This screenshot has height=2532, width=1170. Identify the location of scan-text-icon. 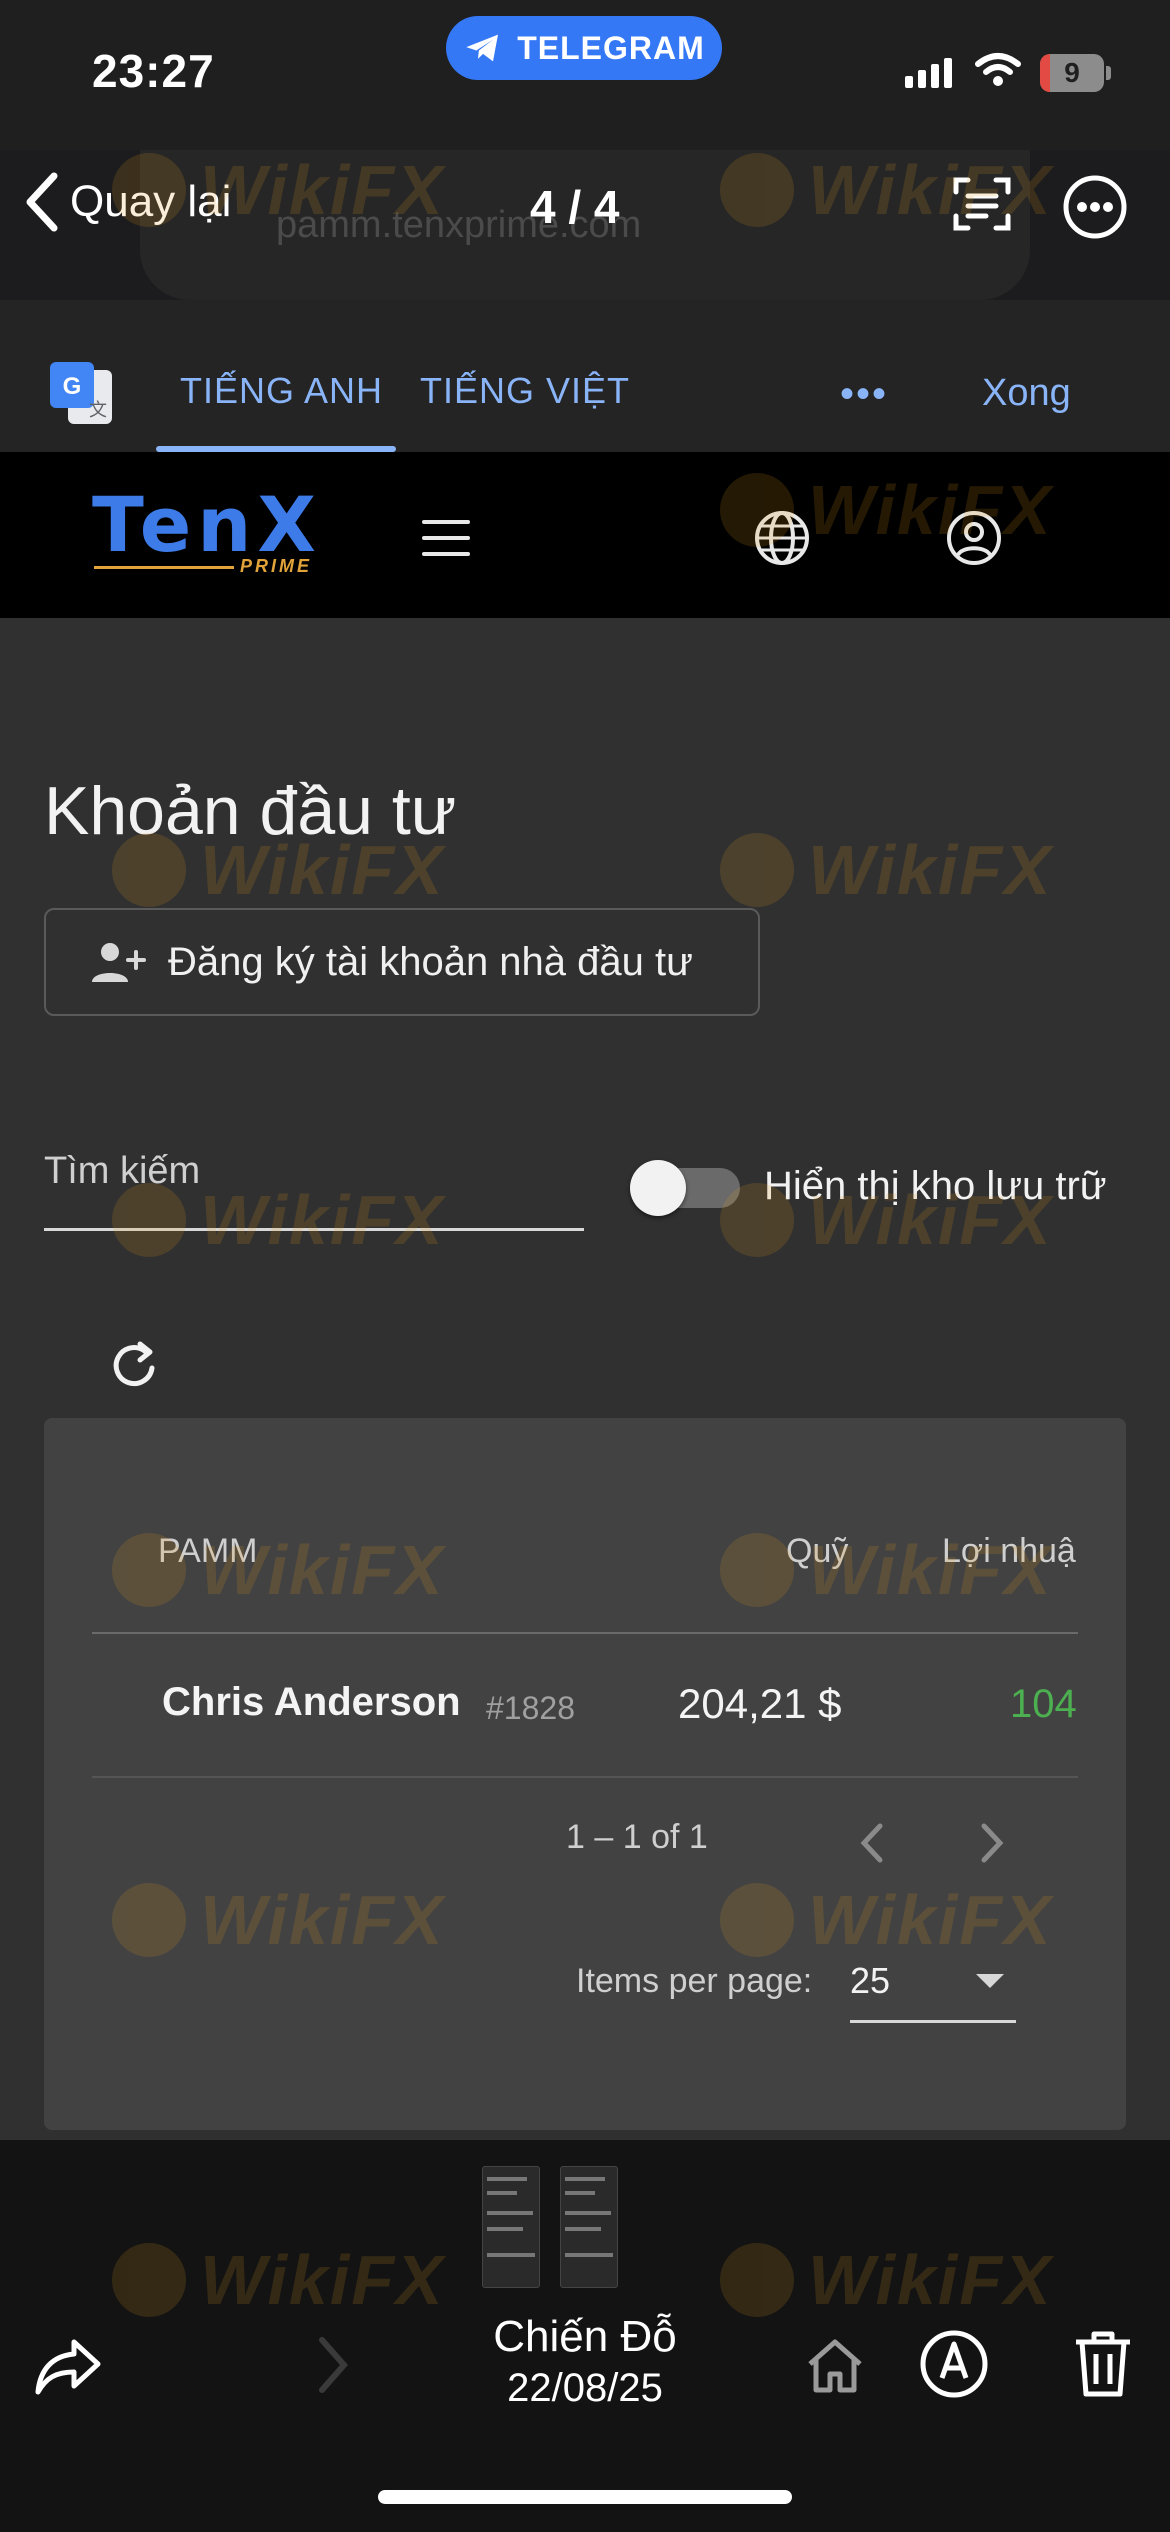
(982, 204).